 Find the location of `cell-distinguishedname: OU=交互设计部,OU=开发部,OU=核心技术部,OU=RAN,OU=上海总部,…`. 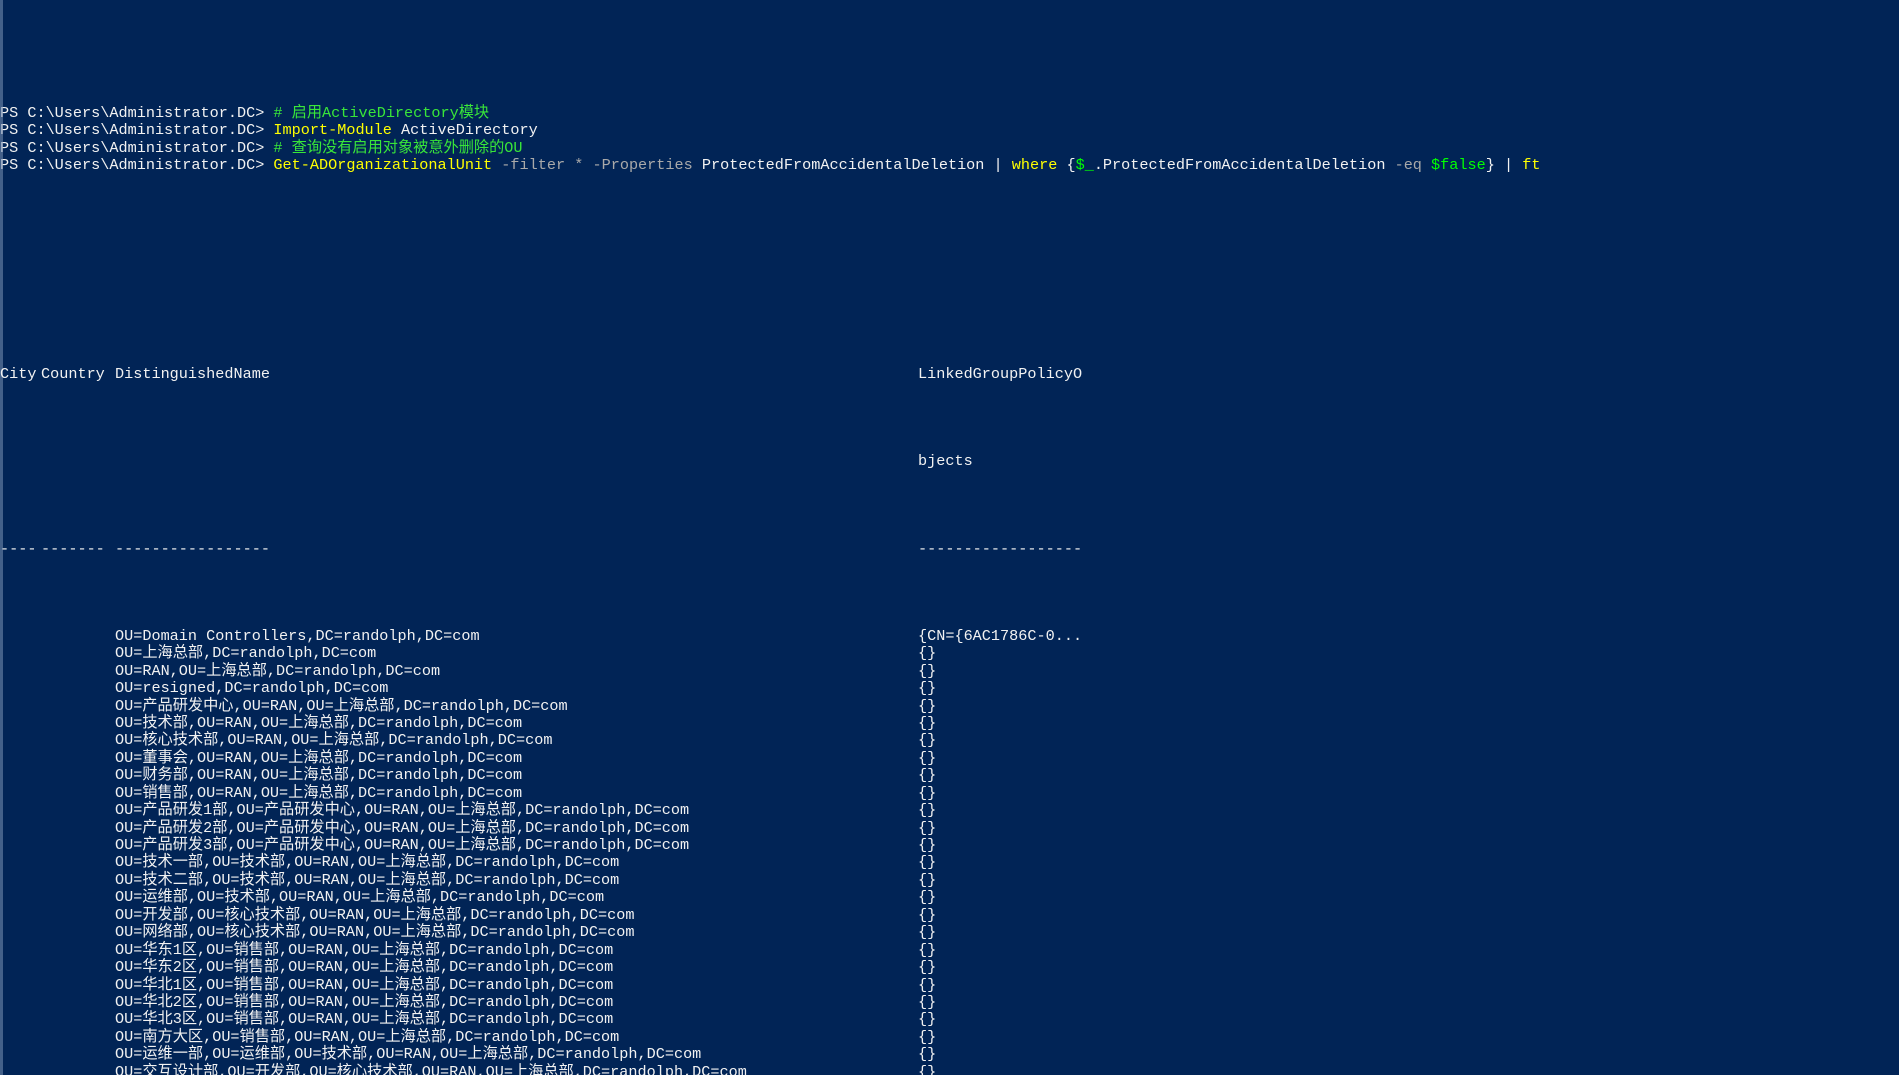

cell-distinguishedname: OU=交互设计部,OU=开发部,OU=核心技术部,OU=RAN,OU=上海总部,… is located at coordinates (431, 1068).